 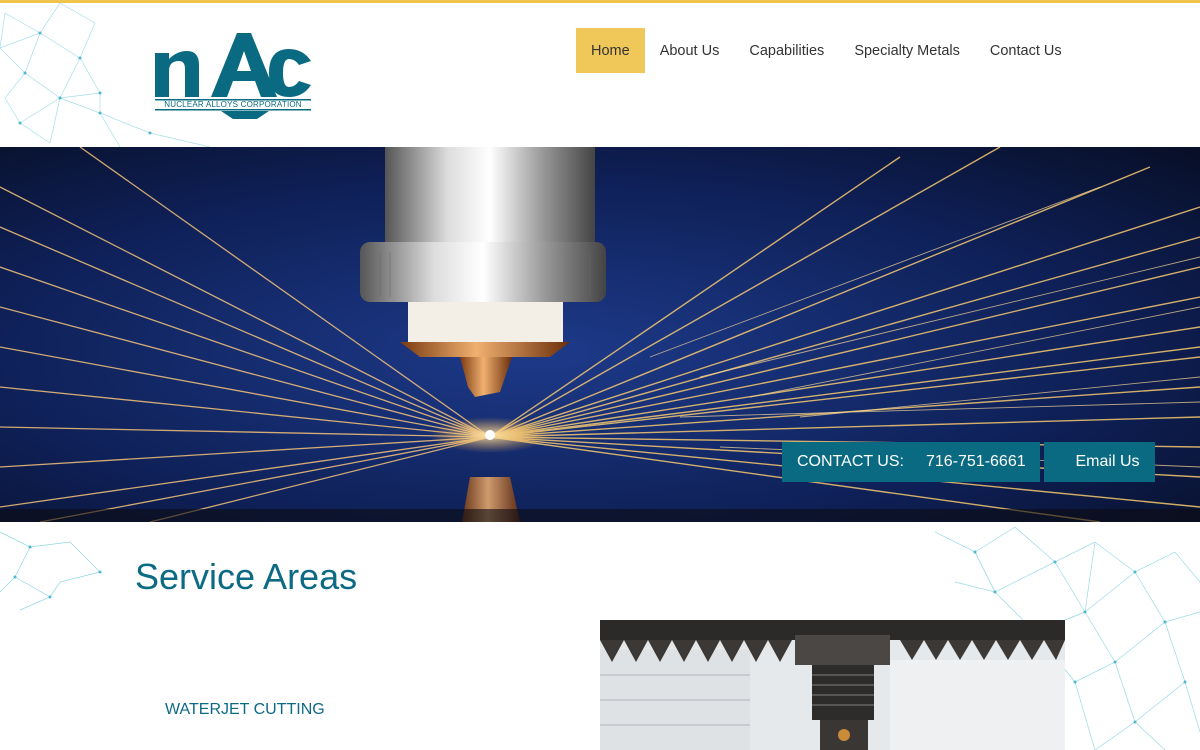 I want to click on machine-photo, so click(x=832, y=685).